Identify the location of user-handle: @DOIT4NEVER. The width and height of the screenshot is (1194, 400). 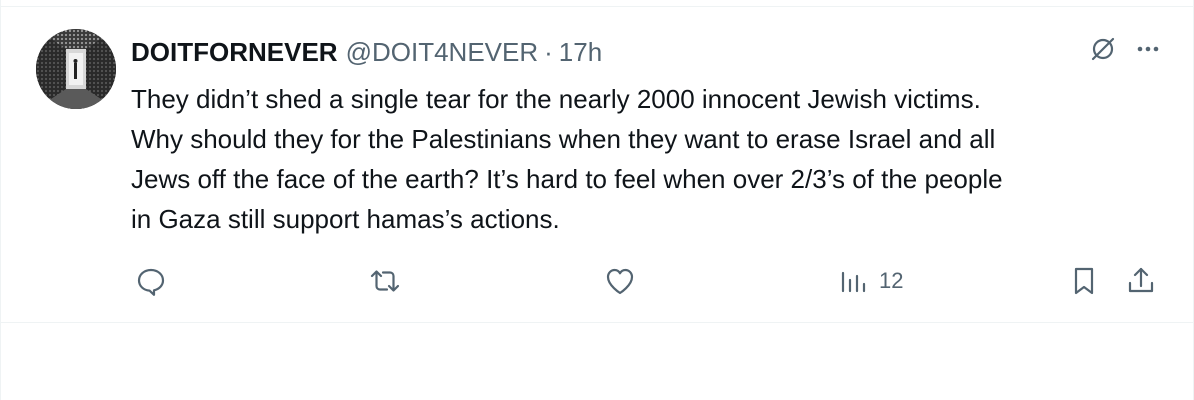
(442, 52).